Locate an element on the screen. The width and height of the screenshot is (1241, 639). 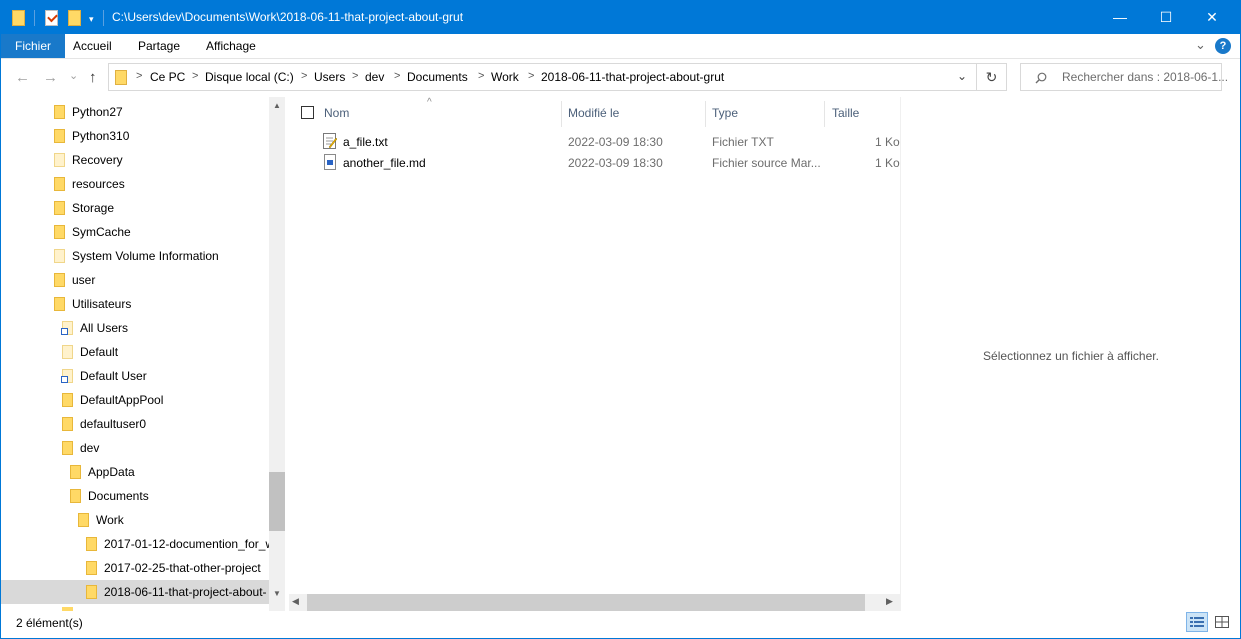
back-arrow-icon: ← is located at coordinates (22, 77).